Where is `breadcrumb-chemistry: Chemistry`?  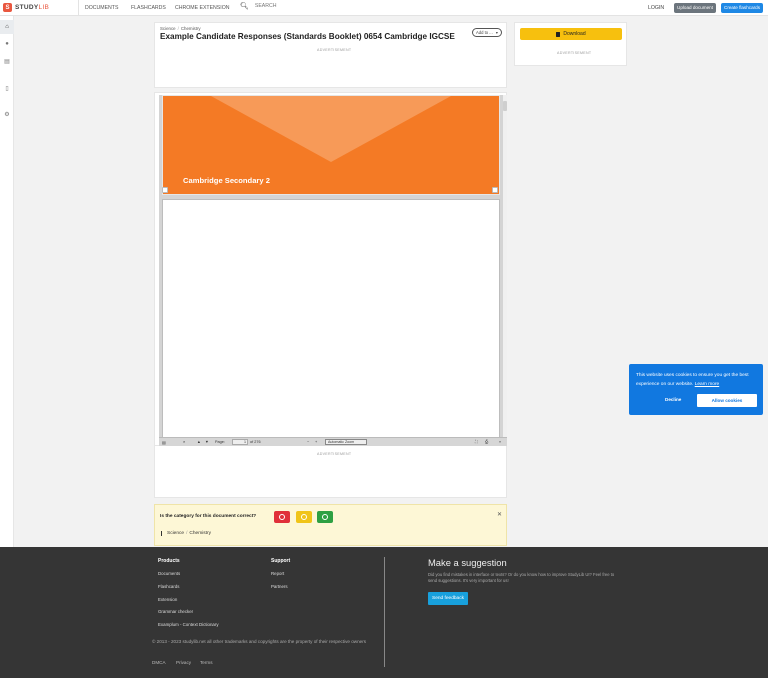
breadcrumb-chemistry: Chemistry is located at coordinates (191, 28).